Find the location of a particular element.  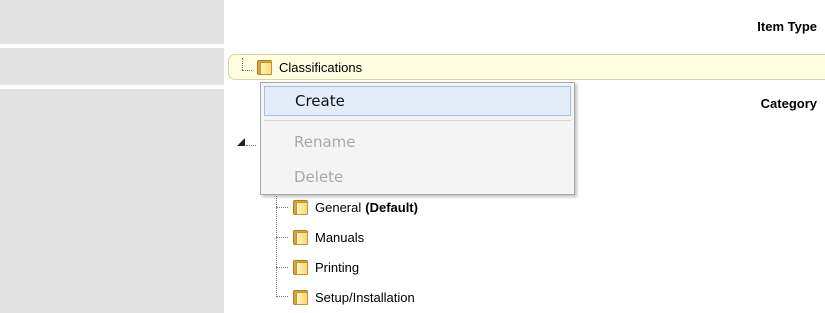

default-marker: (Default) is located at coordinates (391, 207).